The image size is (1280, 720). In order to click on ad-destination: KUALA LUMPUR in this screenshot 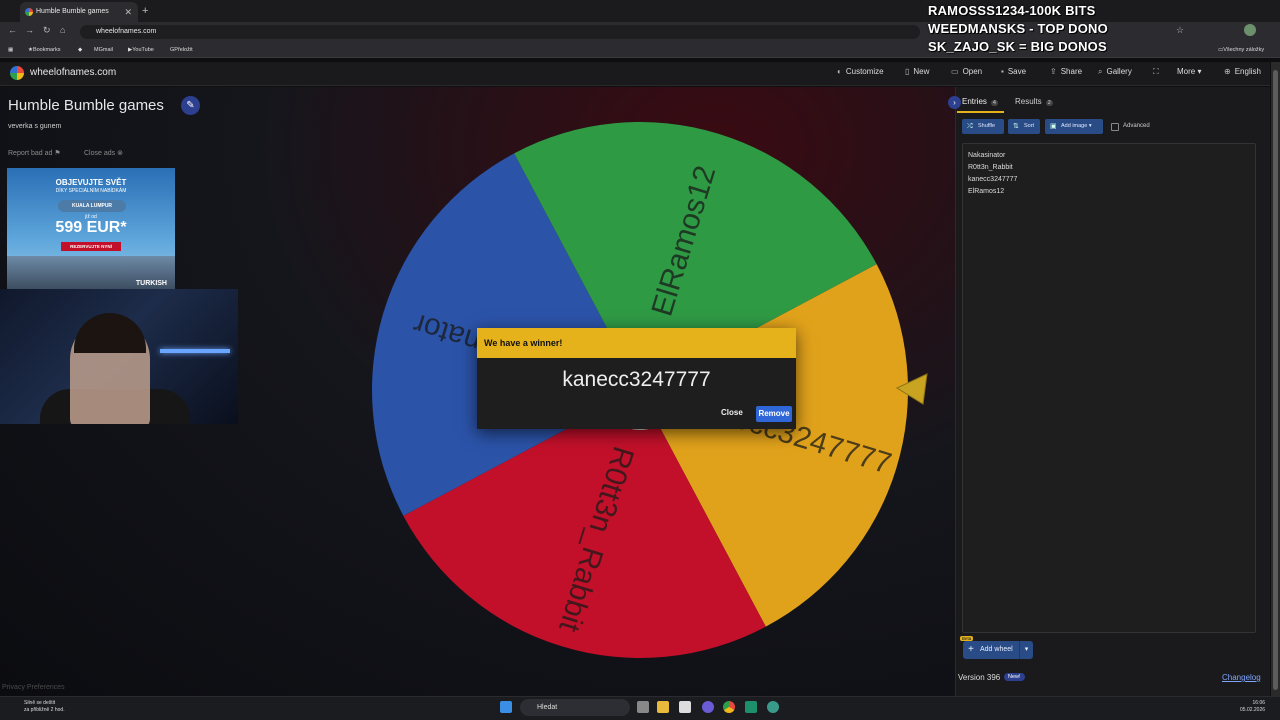, I will do `click(92, 206)`.